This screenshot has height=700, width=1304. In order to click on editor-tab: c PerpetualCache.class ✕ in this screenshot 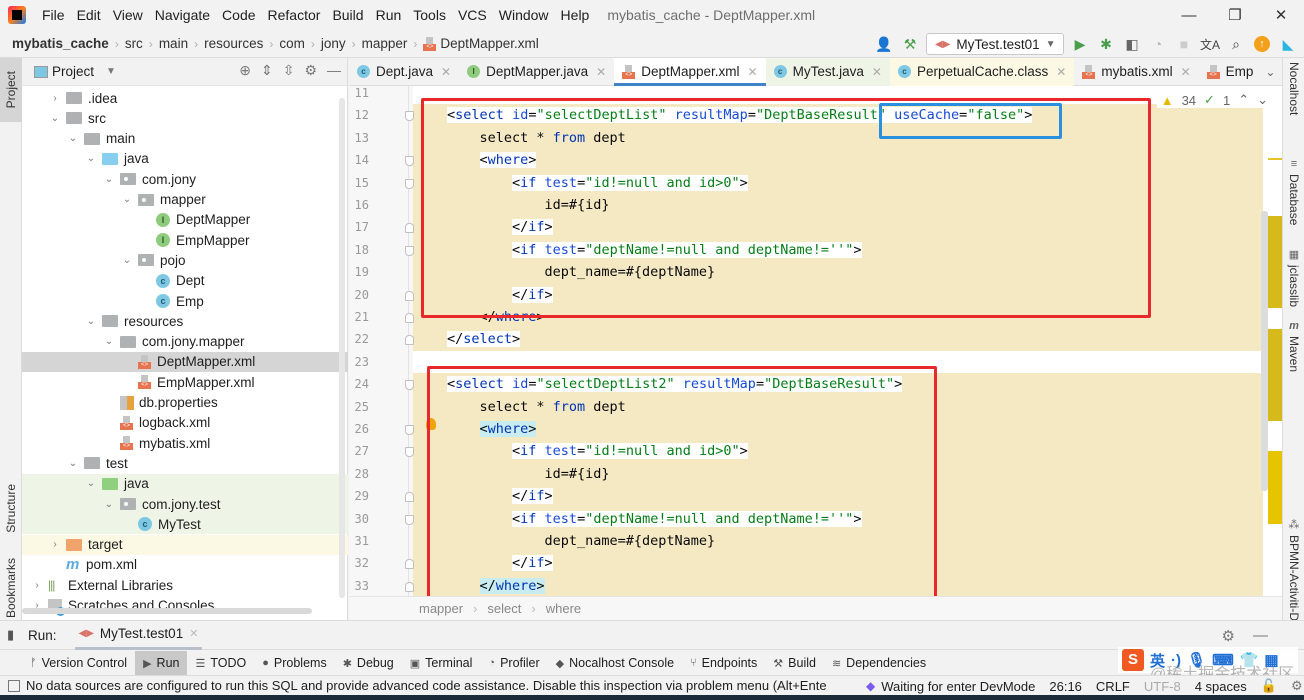, I will do `click(982, 71)`.